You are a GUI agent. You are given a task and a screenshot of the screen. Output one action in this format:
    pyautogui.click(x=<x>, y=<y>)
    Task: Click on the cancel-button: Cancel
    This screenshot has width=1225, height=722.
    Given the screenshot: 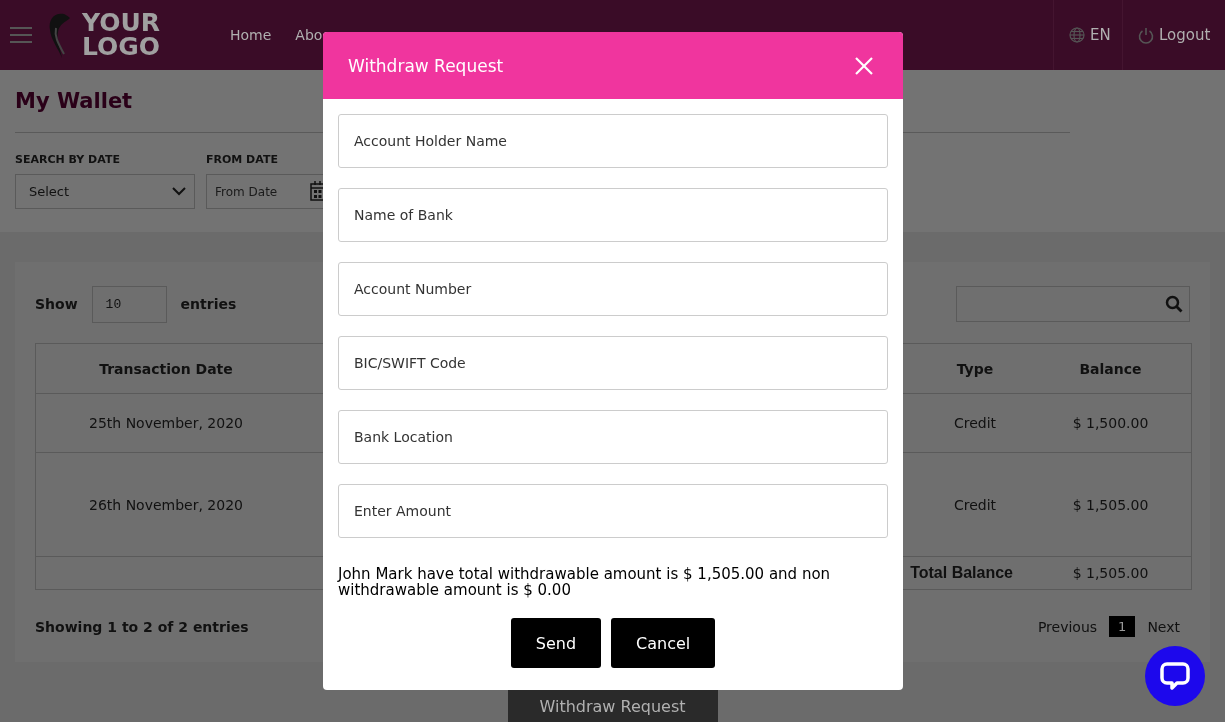 What is the action you would take?
    pyautogui.click(x=663, y=643)
    